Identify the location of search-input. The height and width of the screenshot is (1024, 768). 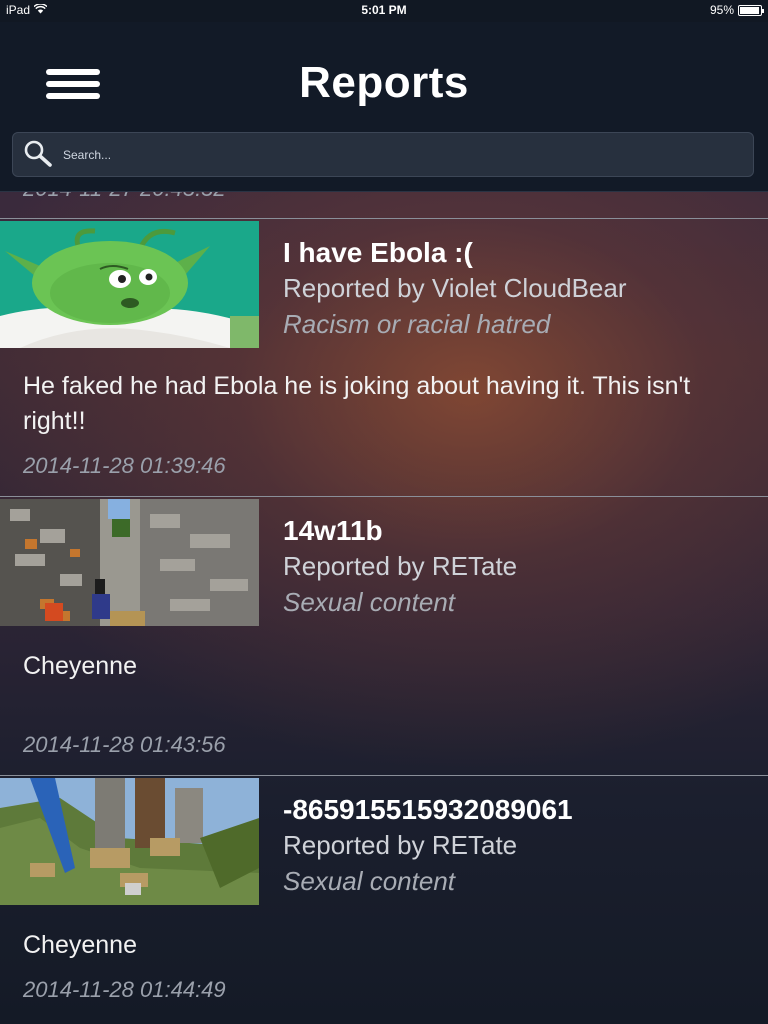
(383, 154).